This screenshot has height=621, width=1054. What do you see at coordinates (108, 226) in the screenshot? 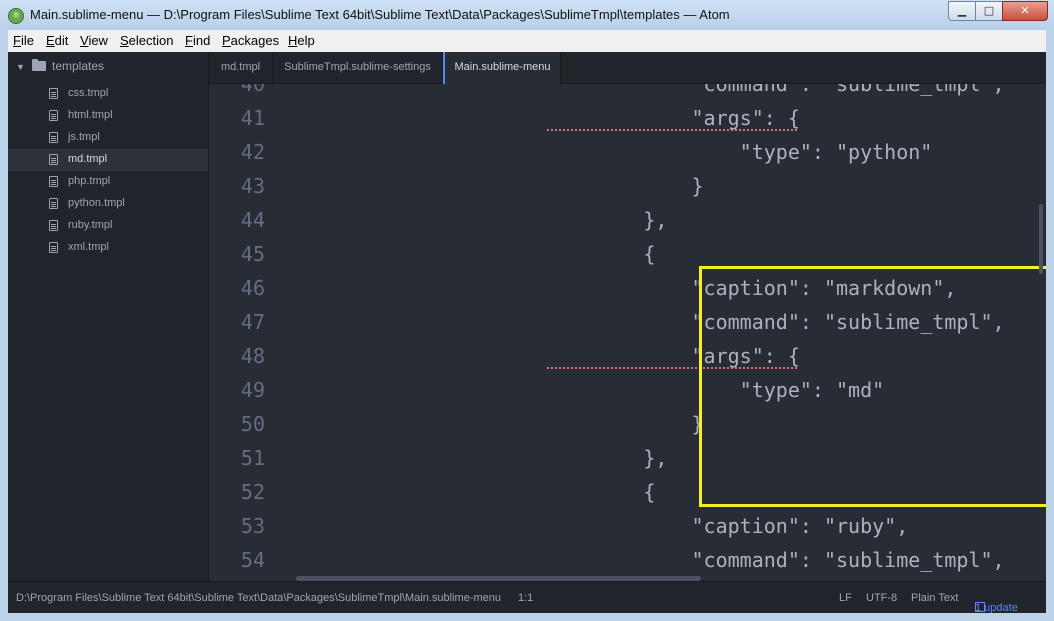
I see `tree-file-ruby: ruby.tmpl` at bounding box center [108, 226].